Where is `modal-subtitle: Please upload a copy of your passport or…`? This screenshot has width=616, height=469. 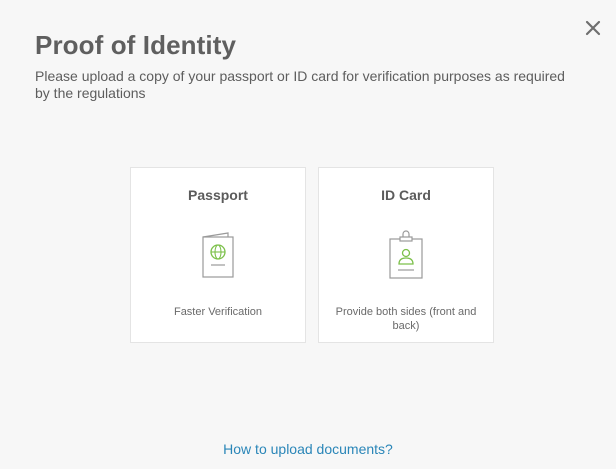 modal-subtitle: Please upload a copy of your passport or… is located at coordinates (300, 84).